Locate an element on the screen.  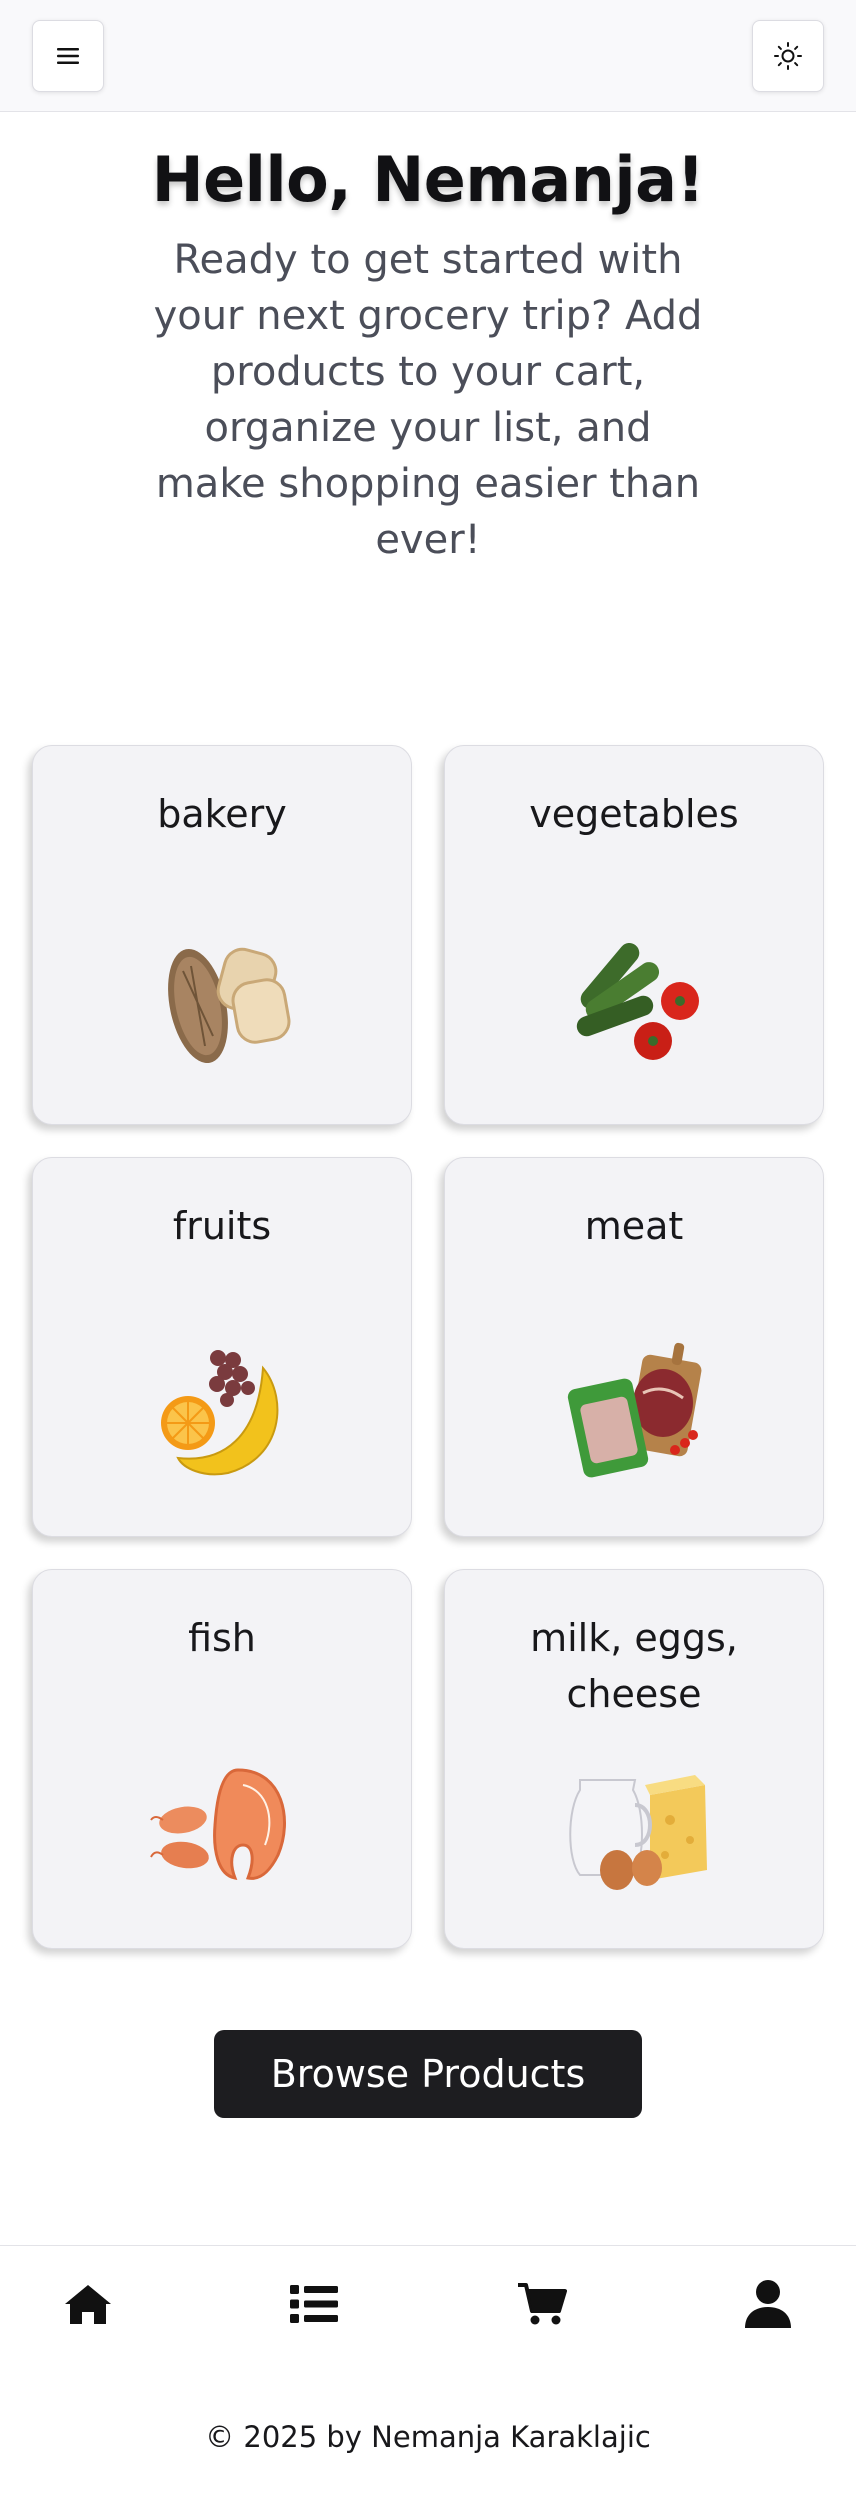
category-card-milk-eggs-cheese: milk, eggs, cheese is located at coordinates (634, 1759).